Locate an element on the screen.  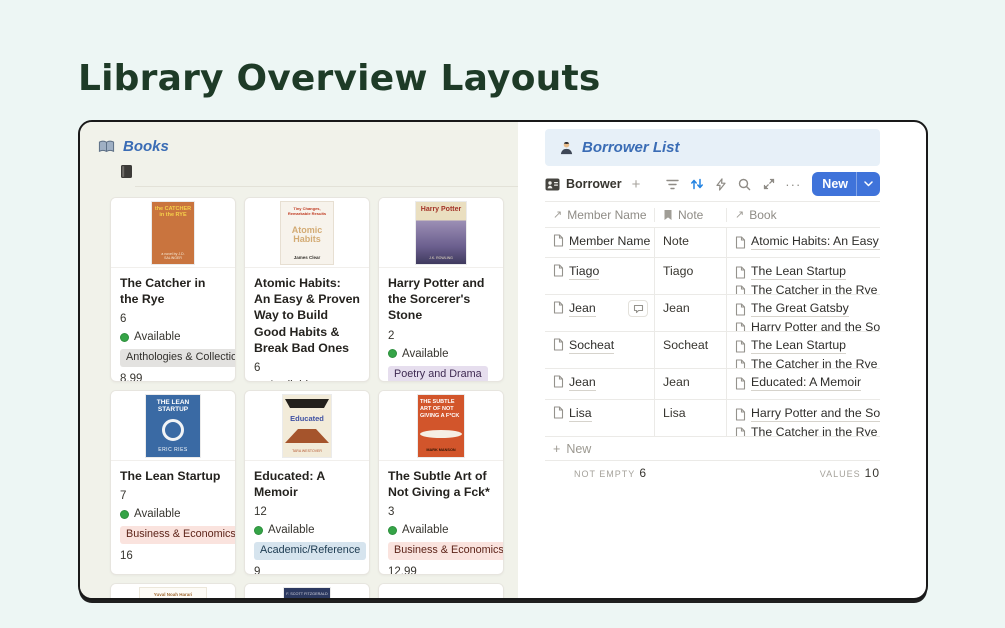
filter-icon is located at coordinates (672, 184).